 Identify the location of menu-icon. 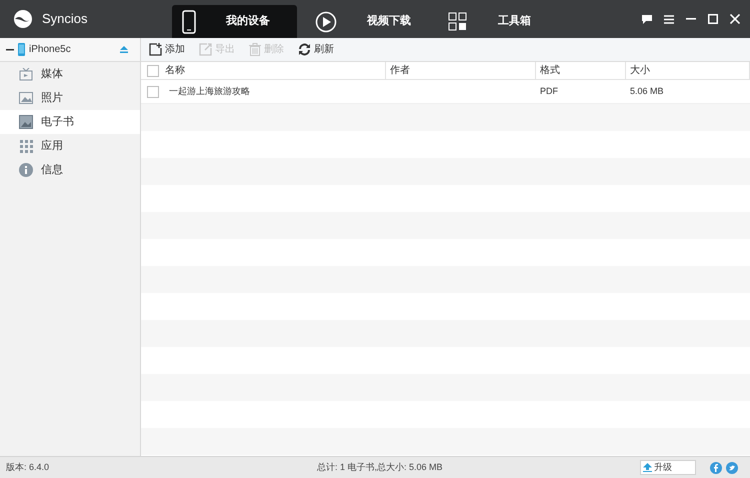
(669, 19).